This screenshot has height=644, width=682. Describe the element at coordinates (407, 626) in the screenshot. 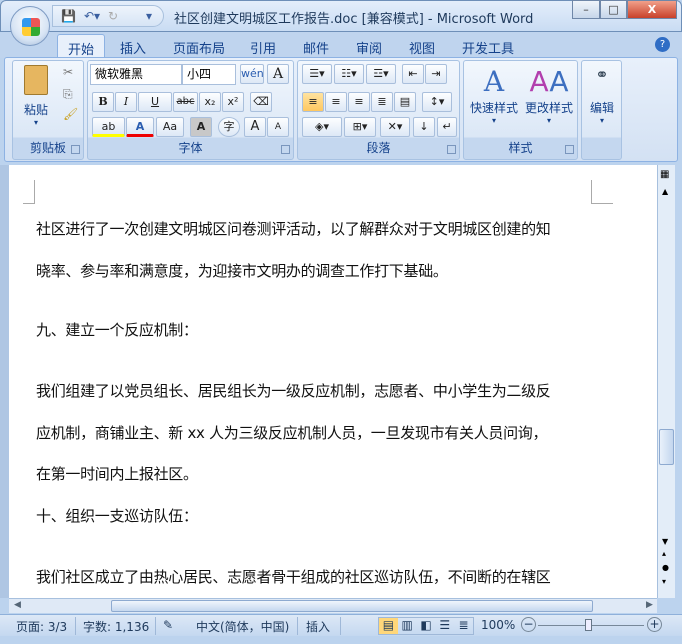

I see `full-screen-reading-icon: ▥` at that location.